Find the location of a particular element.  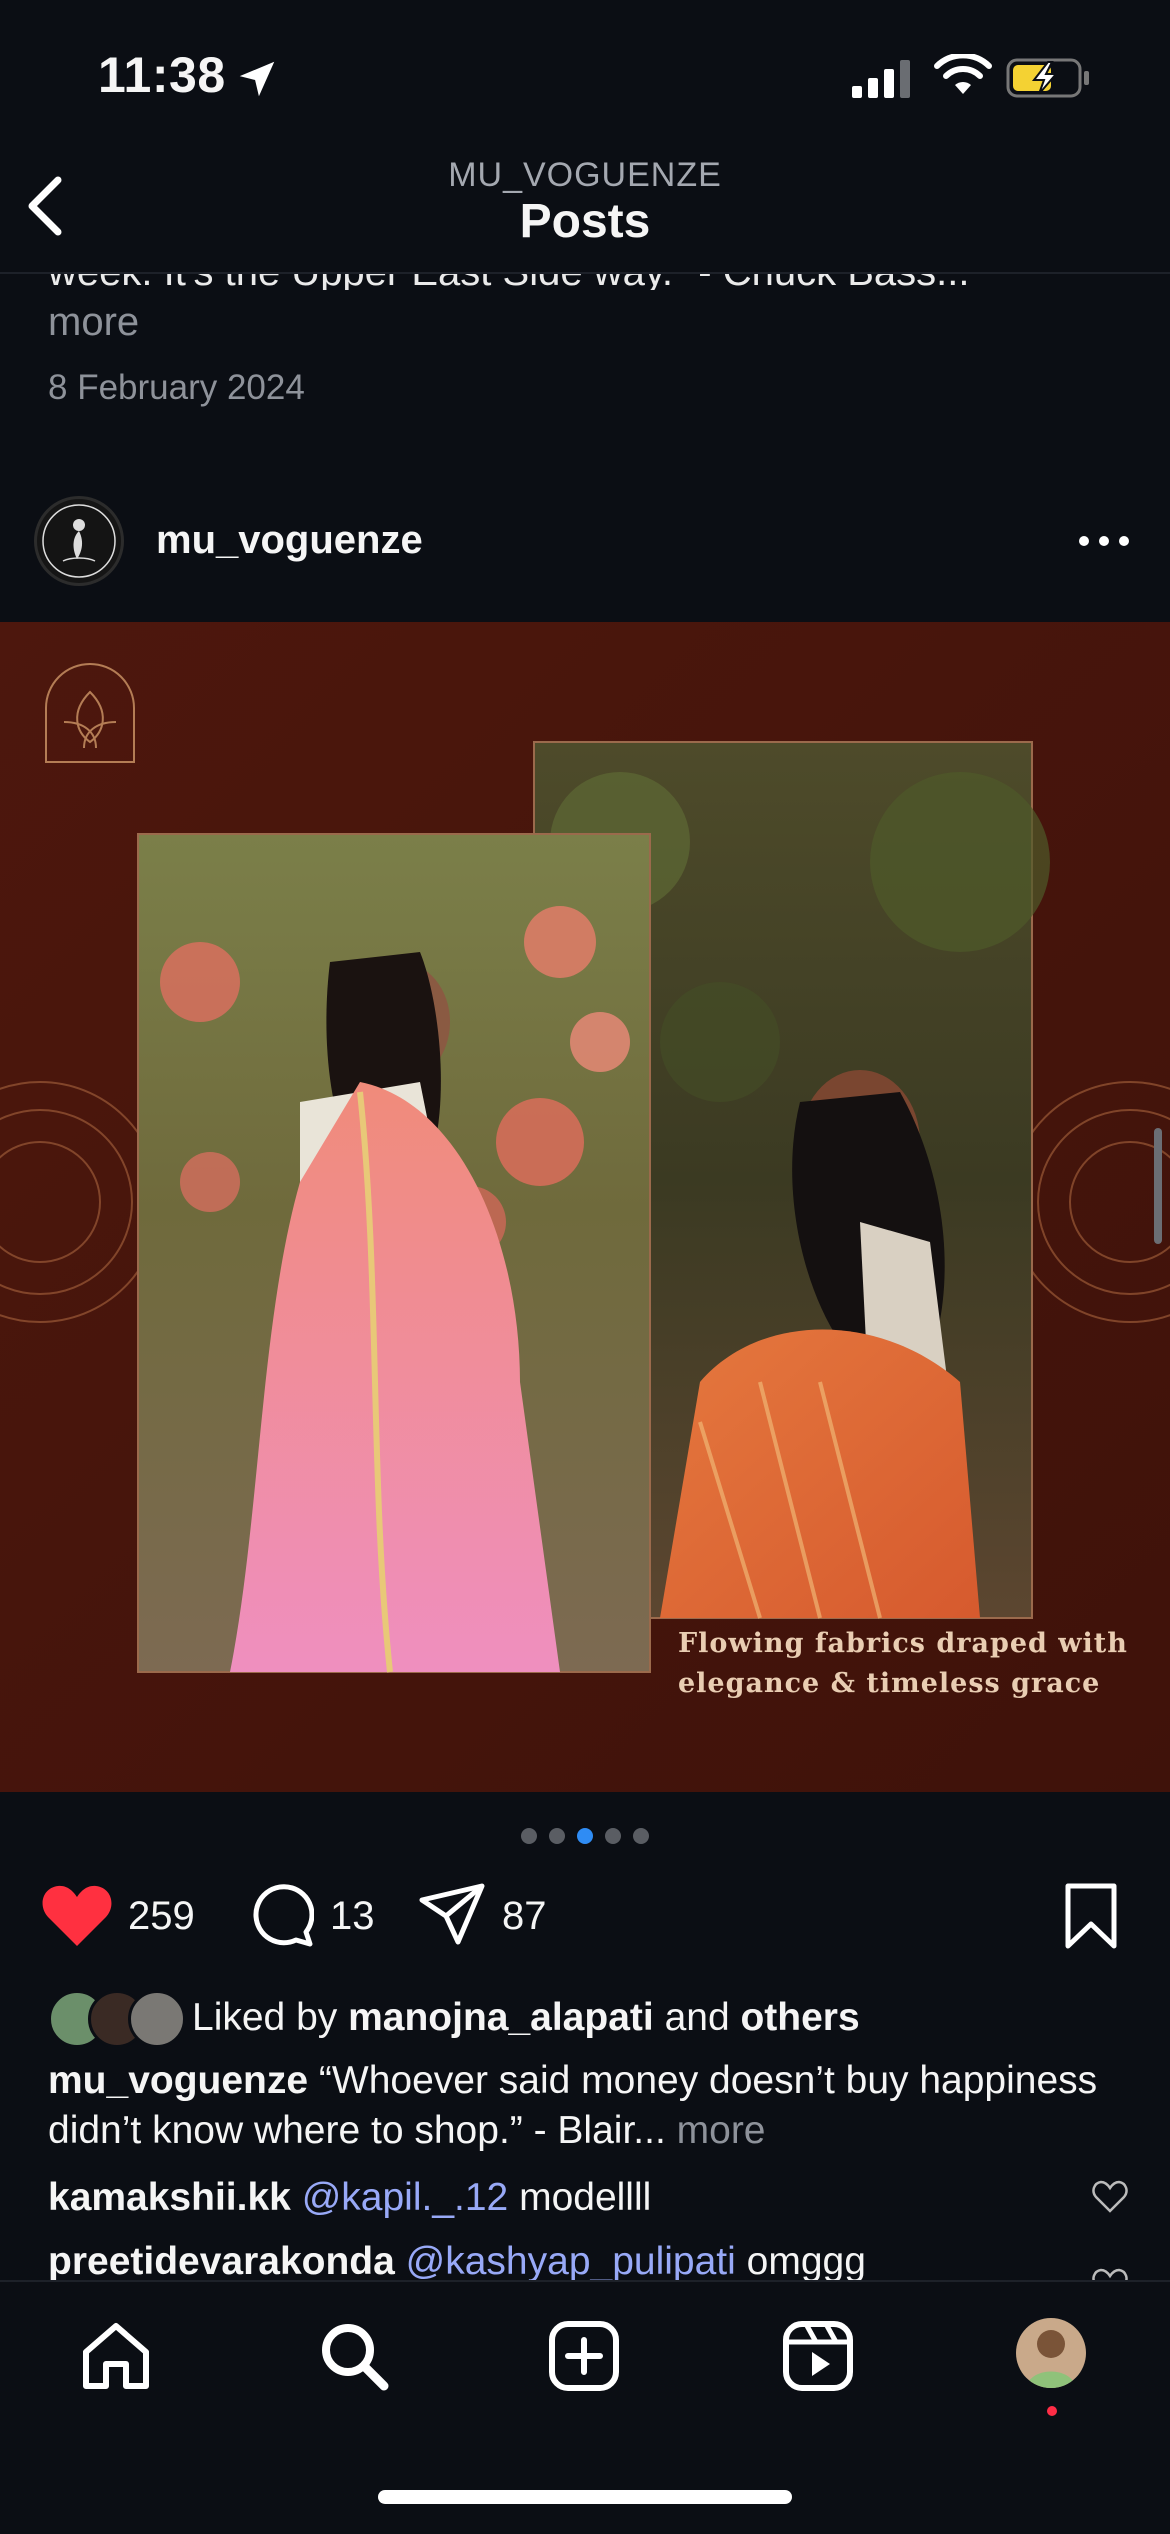

notification-dot is located at coordinates (1052, 2411).